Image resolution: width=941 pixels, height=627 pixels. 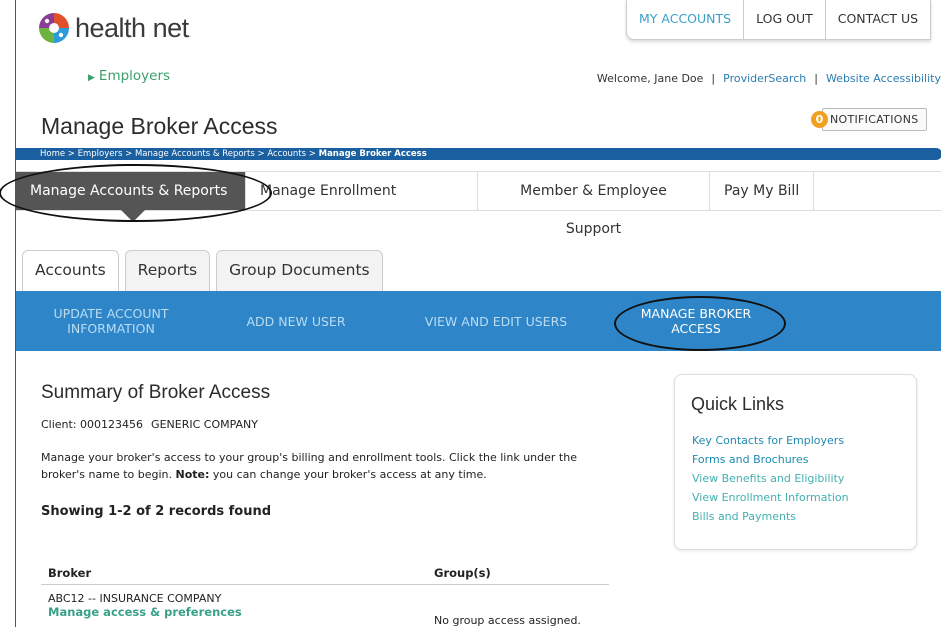 I want to click on client-info: Client: 000123456 GENERIC COMPANY, so click(x=153, y=424).